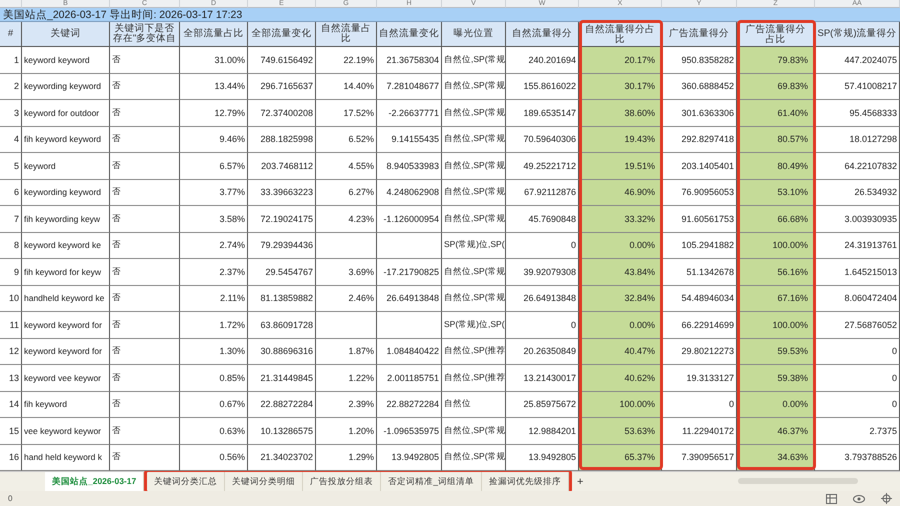 The image size is (900, 506). What do you see at coordinates (346, 87) in the screenshot?
I see `table-cell: 14.40%` at bounding box center [346, 87].